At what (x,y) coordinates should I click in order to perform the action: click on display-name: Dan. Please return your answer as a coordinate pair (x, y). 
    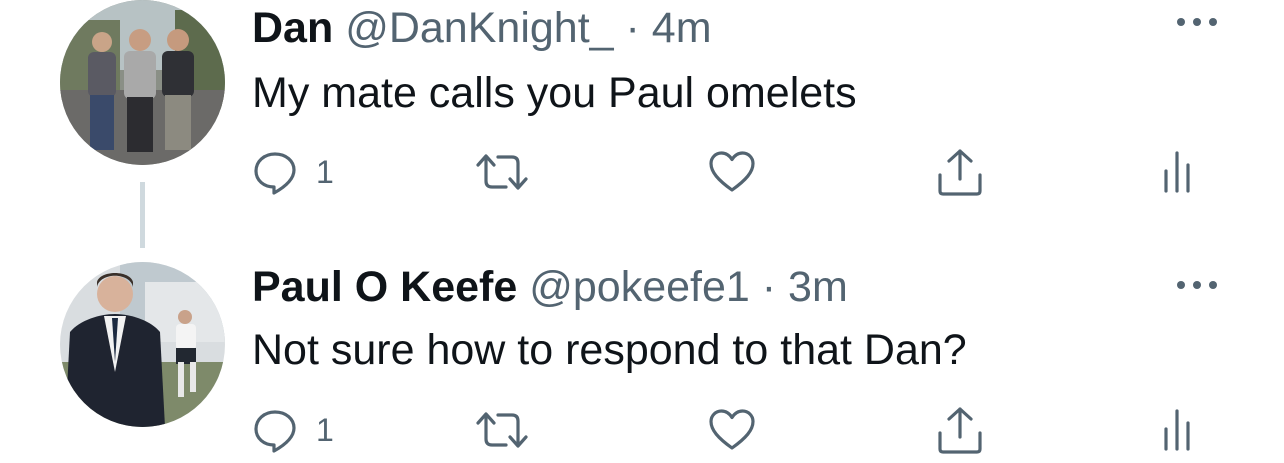
    Looking at the image, I should click on (292, 28).